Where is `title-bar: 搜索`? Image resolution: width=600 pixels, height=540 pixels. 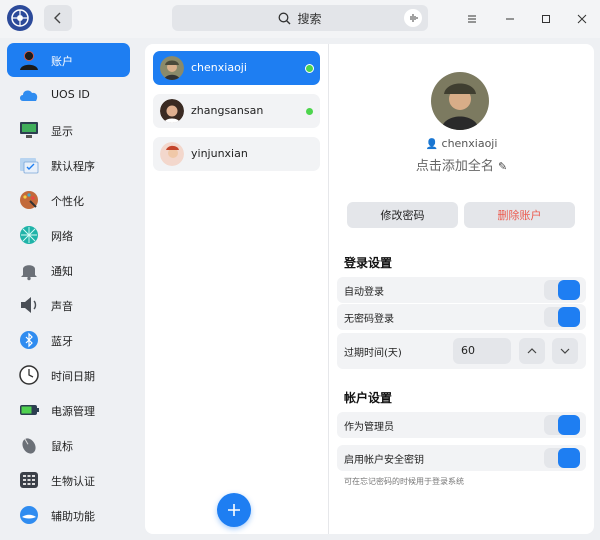
title-bar: 搜索 is located at coordinates (300, 19).